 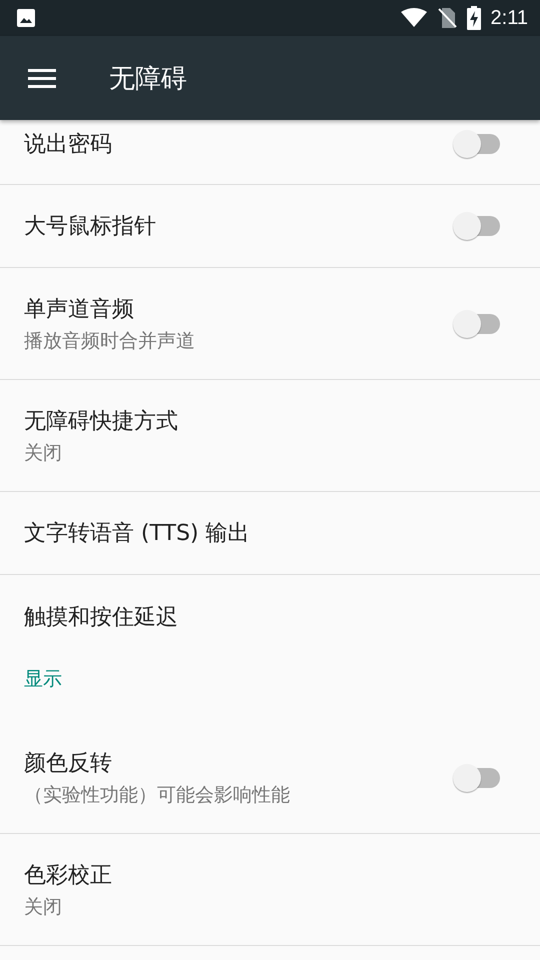 I want to click on screen-title: 无障碍, so click(x=148, y=79).